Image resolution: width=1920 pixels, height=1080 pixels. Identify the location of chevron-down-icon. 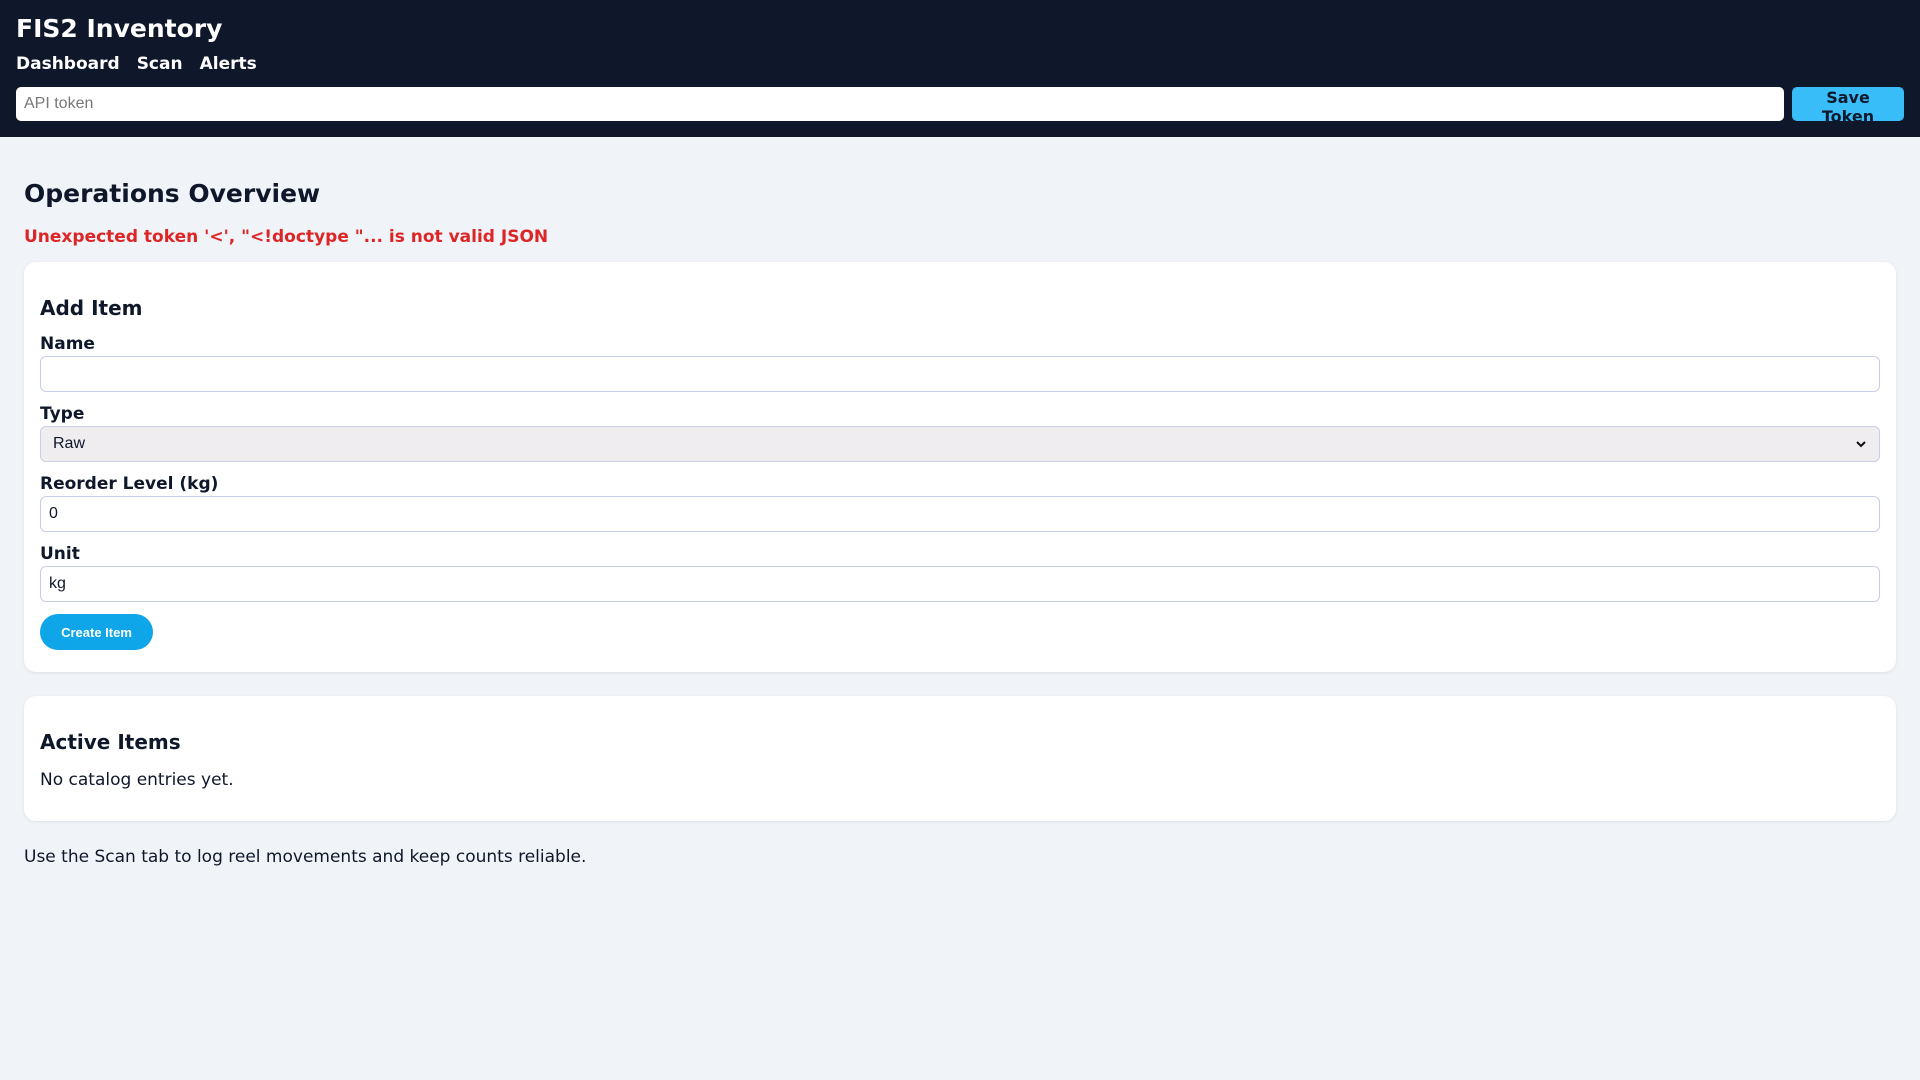
(1861, 444).